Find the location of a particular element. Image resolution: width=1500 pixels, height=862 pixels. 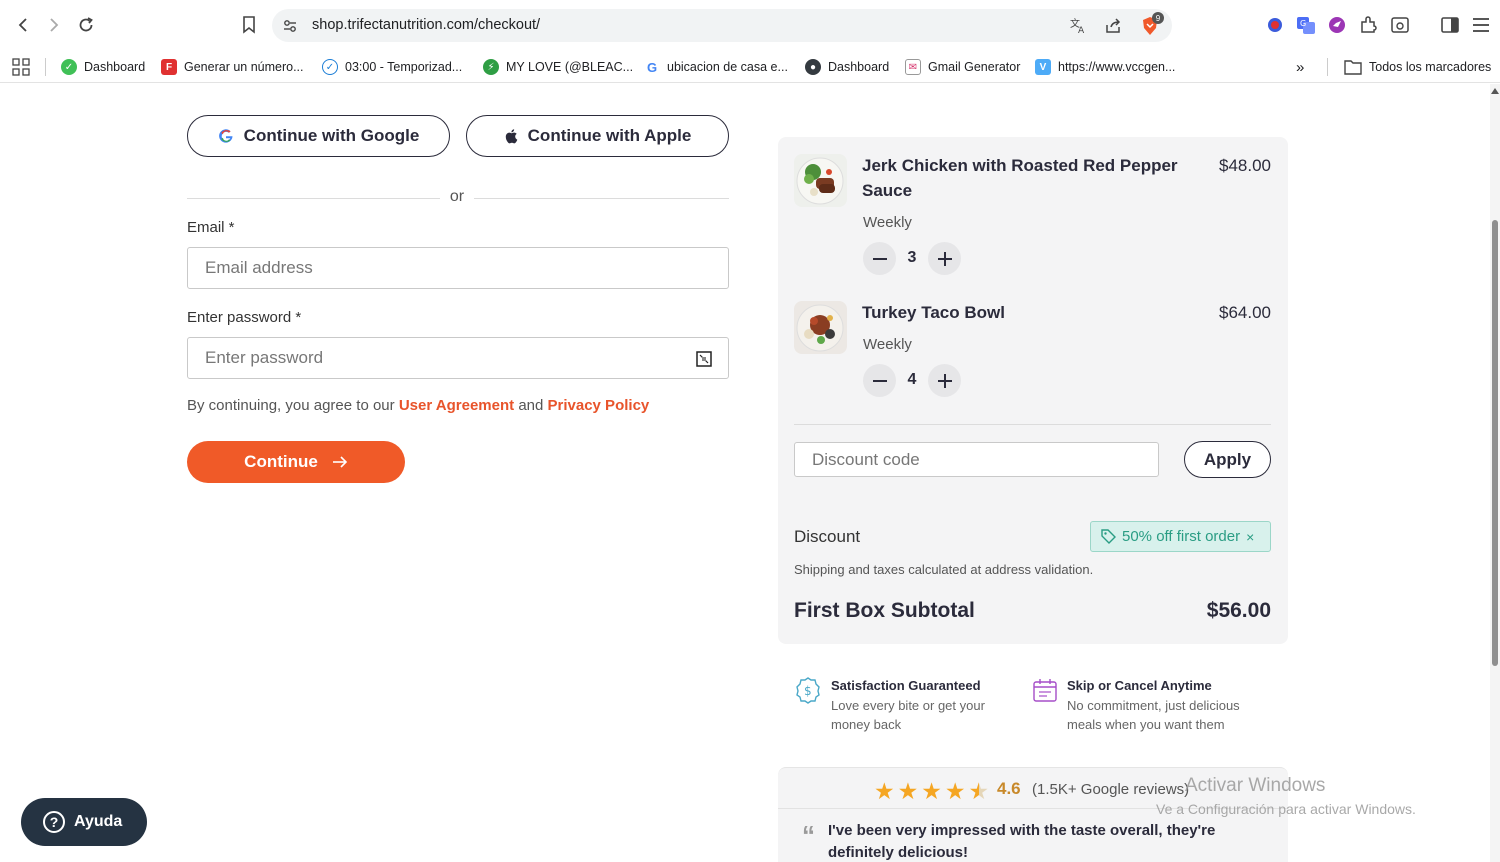

dark-circle-icon: ● is located at coordinates (813, 67).